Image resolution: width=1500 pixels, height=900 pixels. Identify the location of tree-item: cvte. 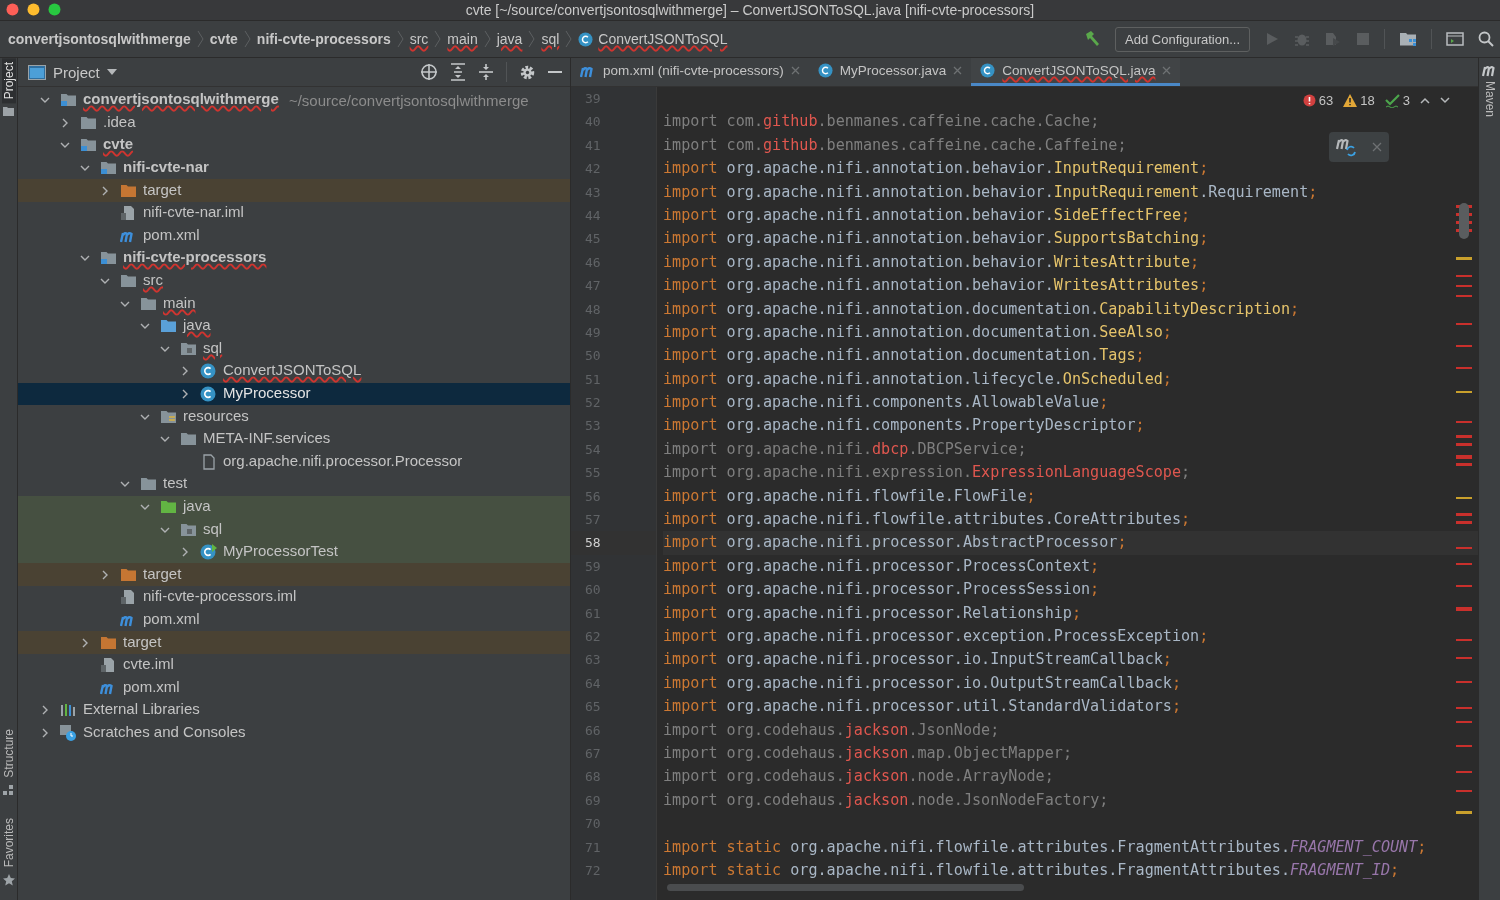
(294, 145).